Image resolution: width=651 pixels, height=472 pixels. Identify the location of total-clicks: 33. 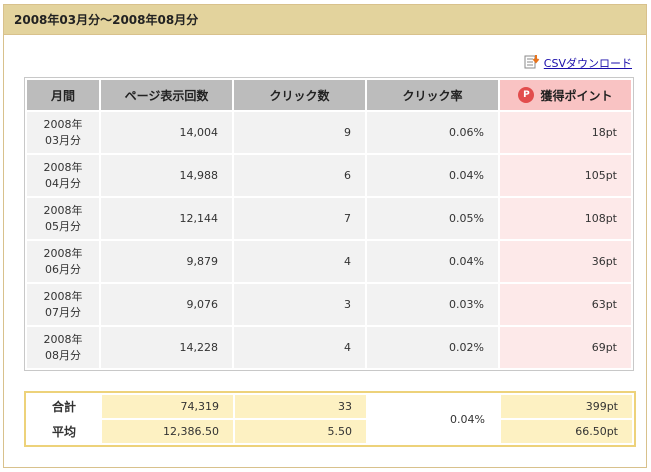
(300, 406).